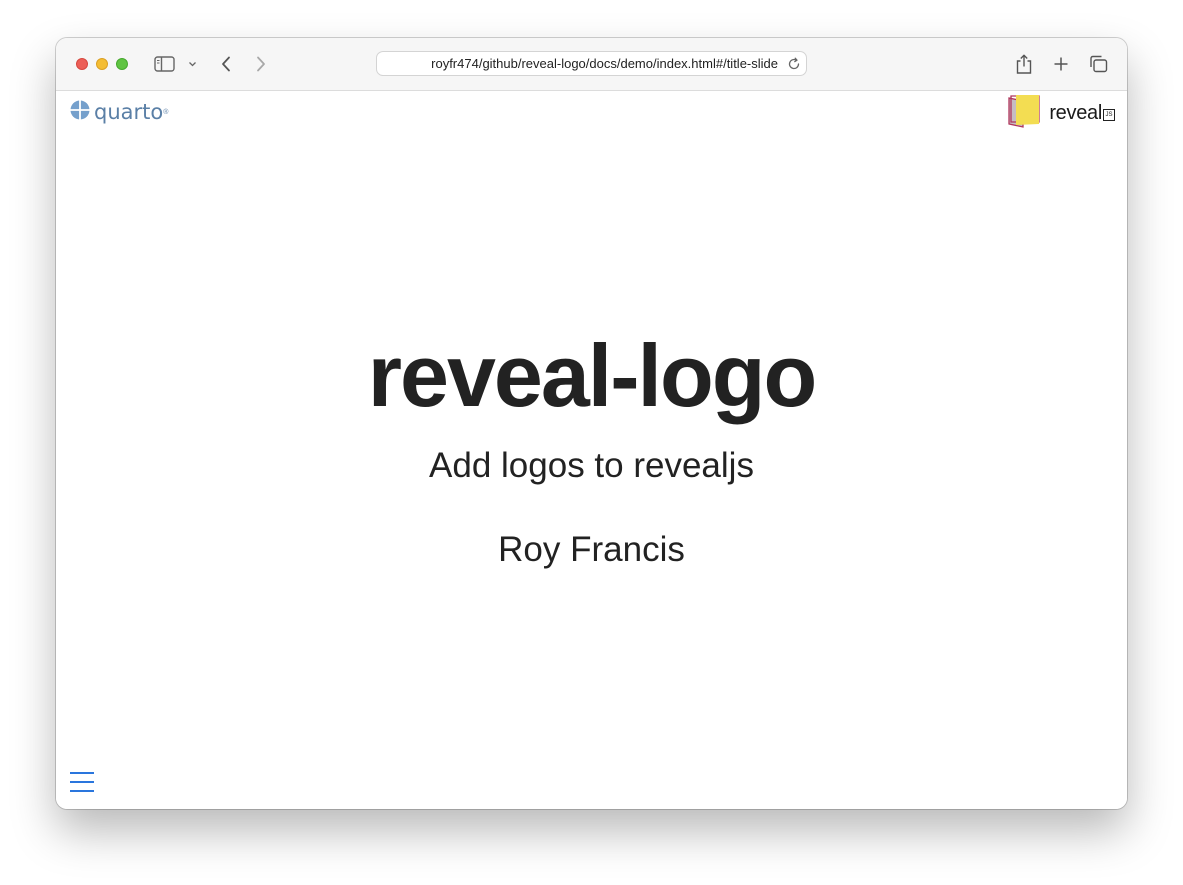 The image size is (1183, 885). I want to click on new-tab-button, so click(1061, 64).